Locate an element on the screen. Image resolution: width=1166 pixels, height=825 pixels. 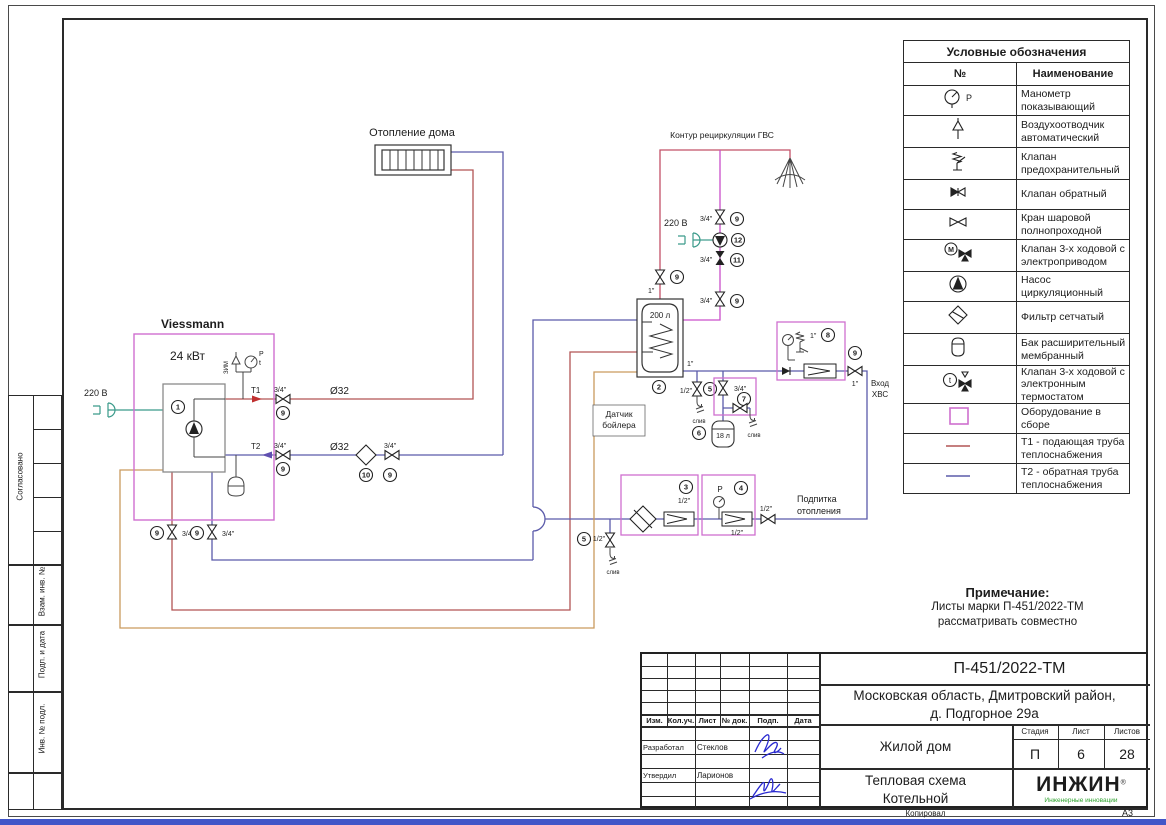
legend-title: Условные обозначения is located at coordinates (1016, 51).